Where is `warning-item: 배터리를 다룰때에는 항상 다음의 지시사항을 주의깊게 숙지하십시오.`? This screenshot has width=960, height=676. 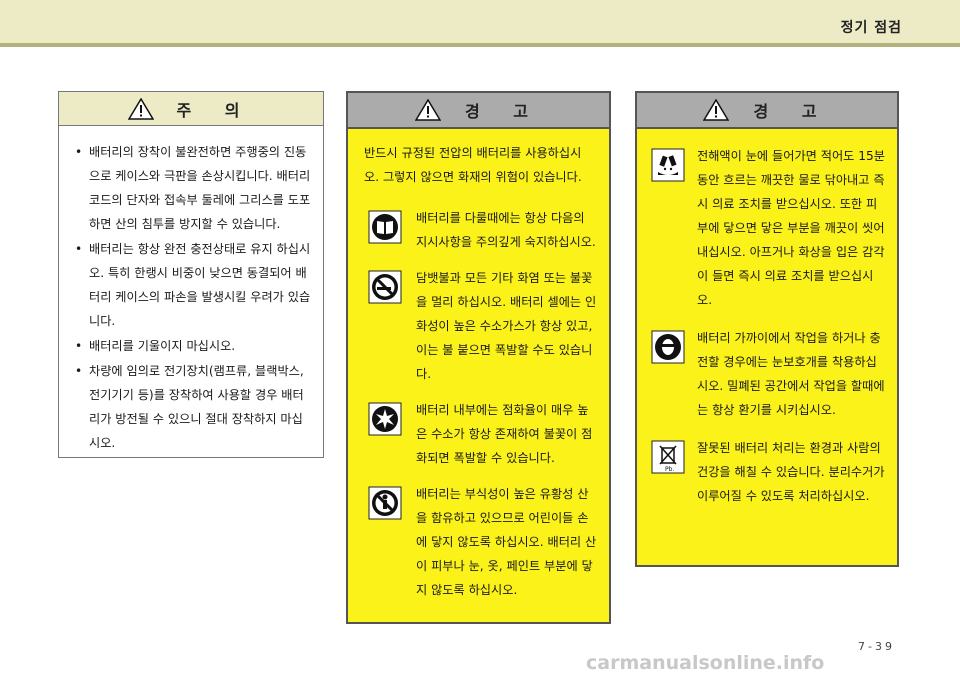 warning-item: 배터리를 다룰때에는 항상 다음의 지시사항을 주의깊게 숙지하십시오. is located at coordinates (478, 230).